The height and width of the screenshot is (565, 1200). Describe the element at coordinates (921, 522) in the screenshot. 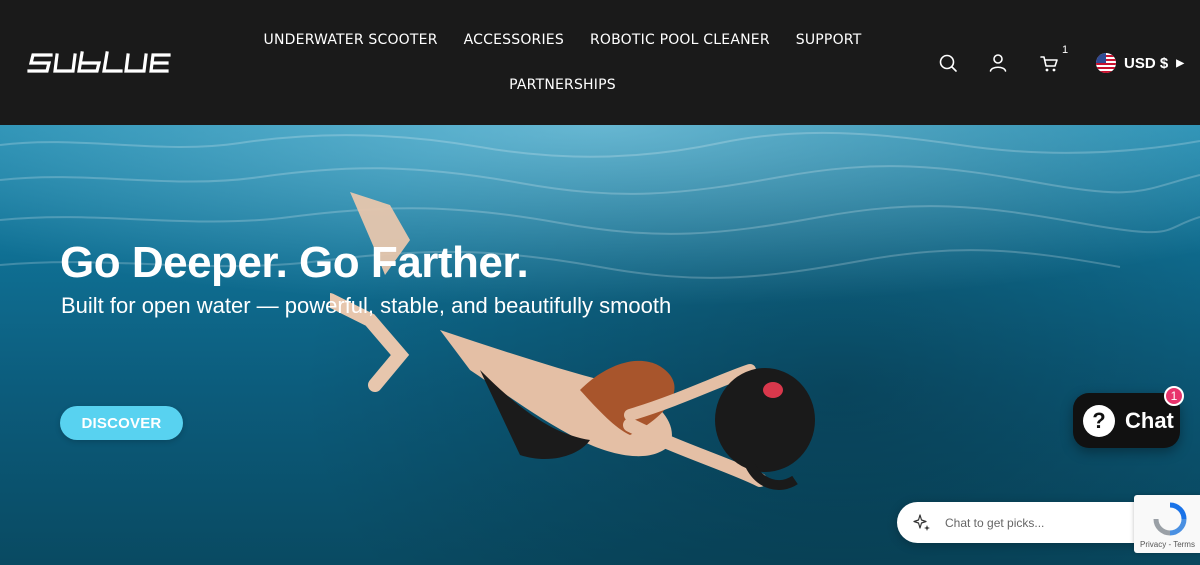

I see `sparkle-icon` at that location.